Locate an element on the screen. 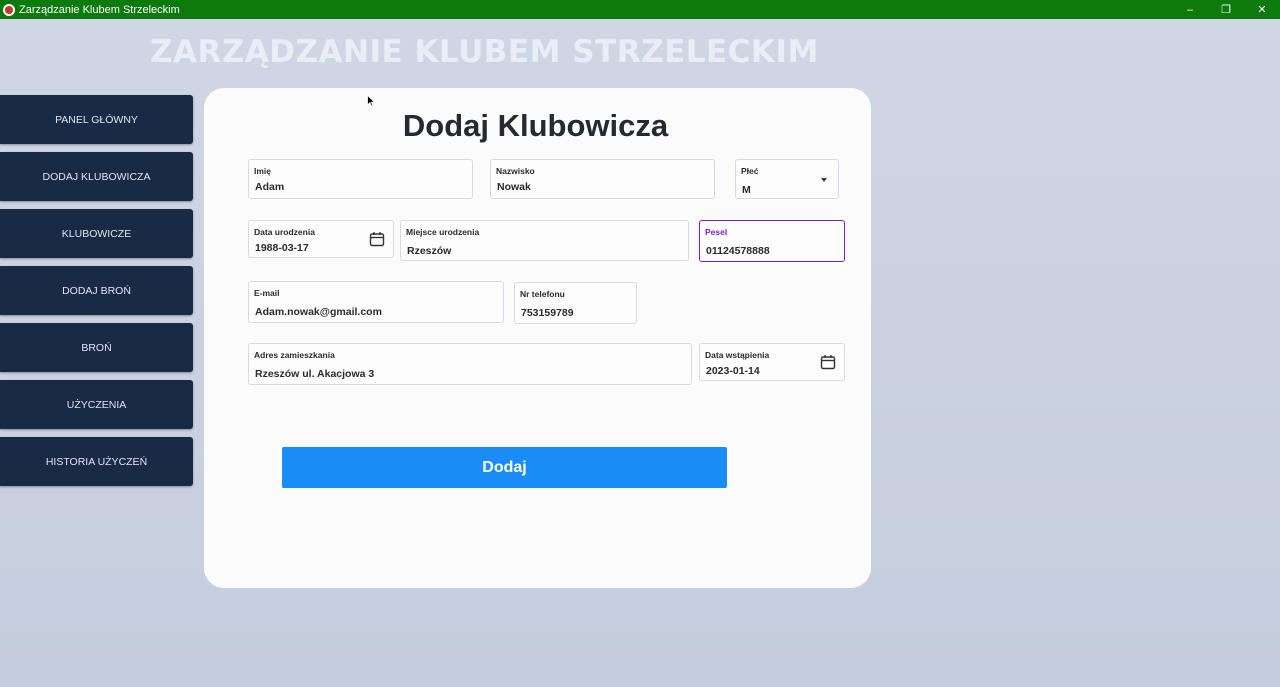  gender-label: Płeć is located at coordinates (750, 171).